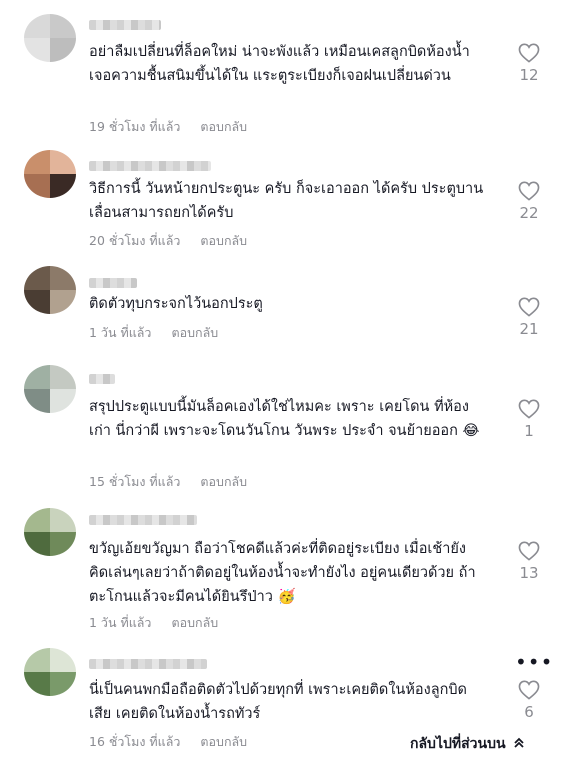 This screenshot has height=759, width=565. I want to click on comment-meta: 20 ชั่วโมง ที่แล้ว ตอบกลับ, so click(168, 241).